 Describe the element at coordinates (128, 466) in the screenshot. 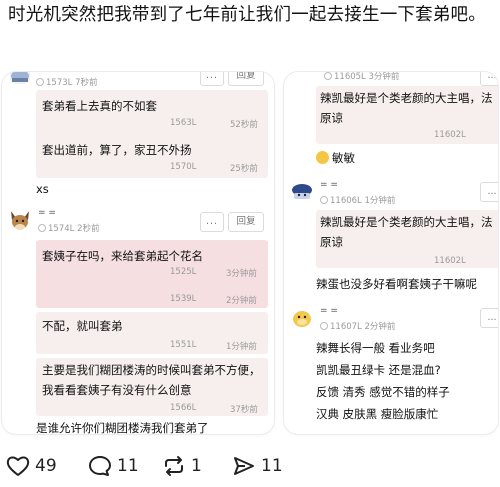

I see `comment-count: 11` at that location.